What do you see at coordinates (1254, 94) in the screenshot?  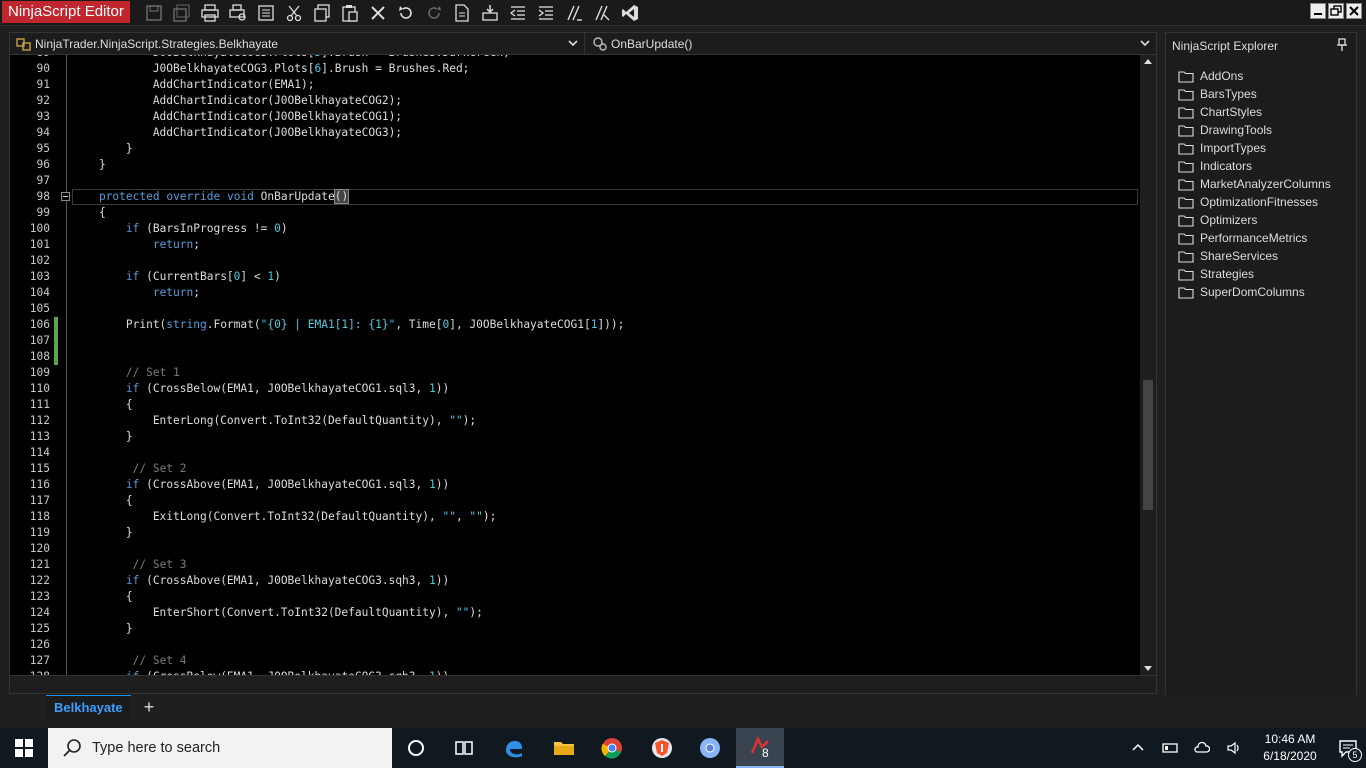 I see `explorer-folder: BarsTypes` at bounding box center [1254, 94].